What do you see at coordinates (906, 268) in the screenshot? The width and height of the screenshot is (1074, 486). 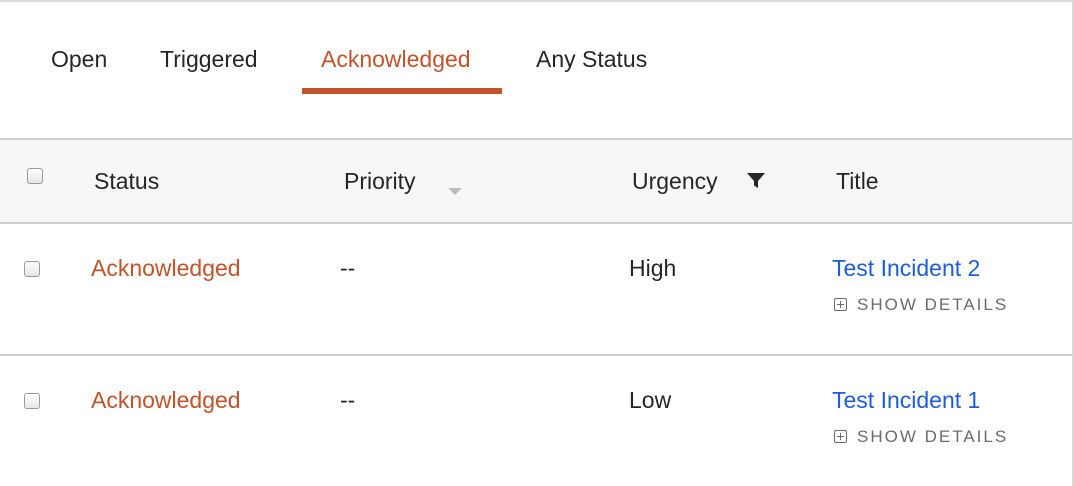 I see `incident-title-link: Test Incident 2` at bounding box center [906, 268].